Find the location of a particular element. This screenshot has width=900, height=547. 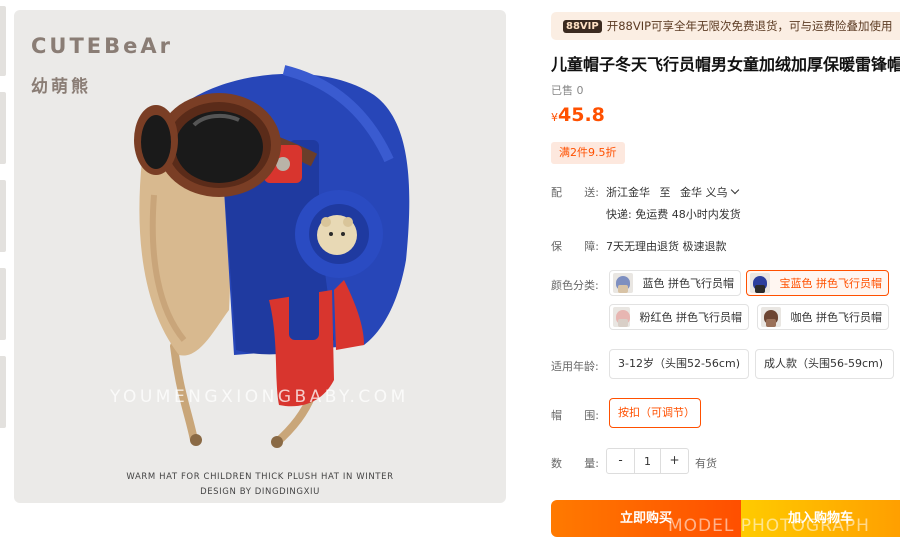

guarantee-label-char-2: 障: is located at coordinates (591, 246).